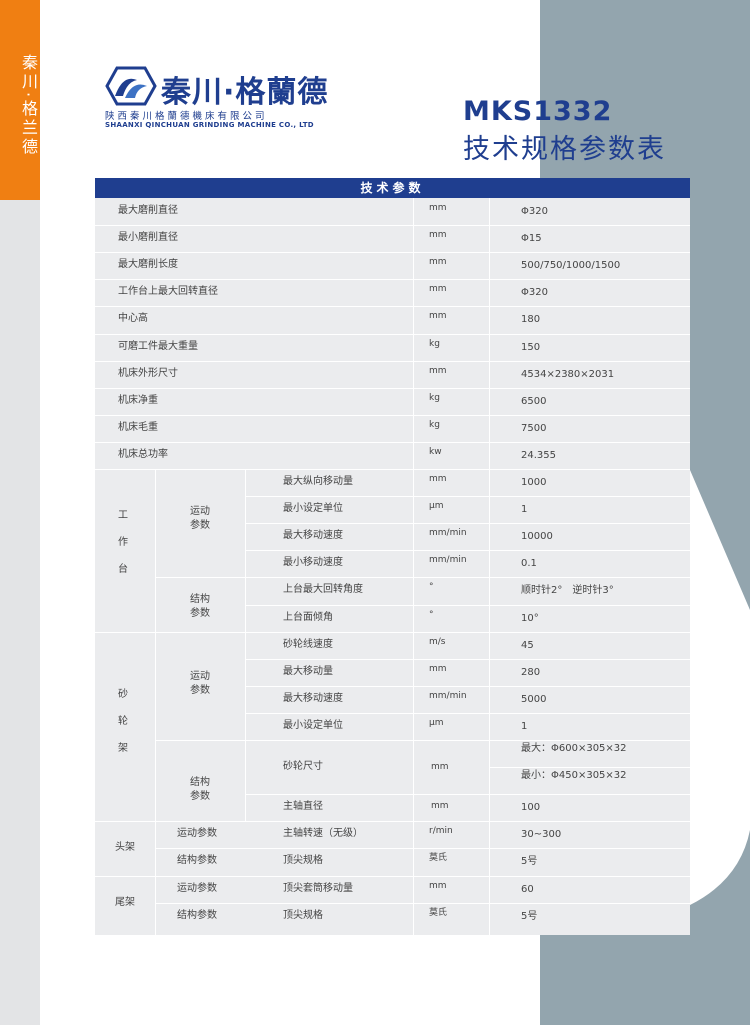 Image resolution: width=750 pixels, height=1025 pixels. What do you see at coordinates (531, 320) in the screenshot?
I see `spec-value: 180` at bounding box center [531, 320].